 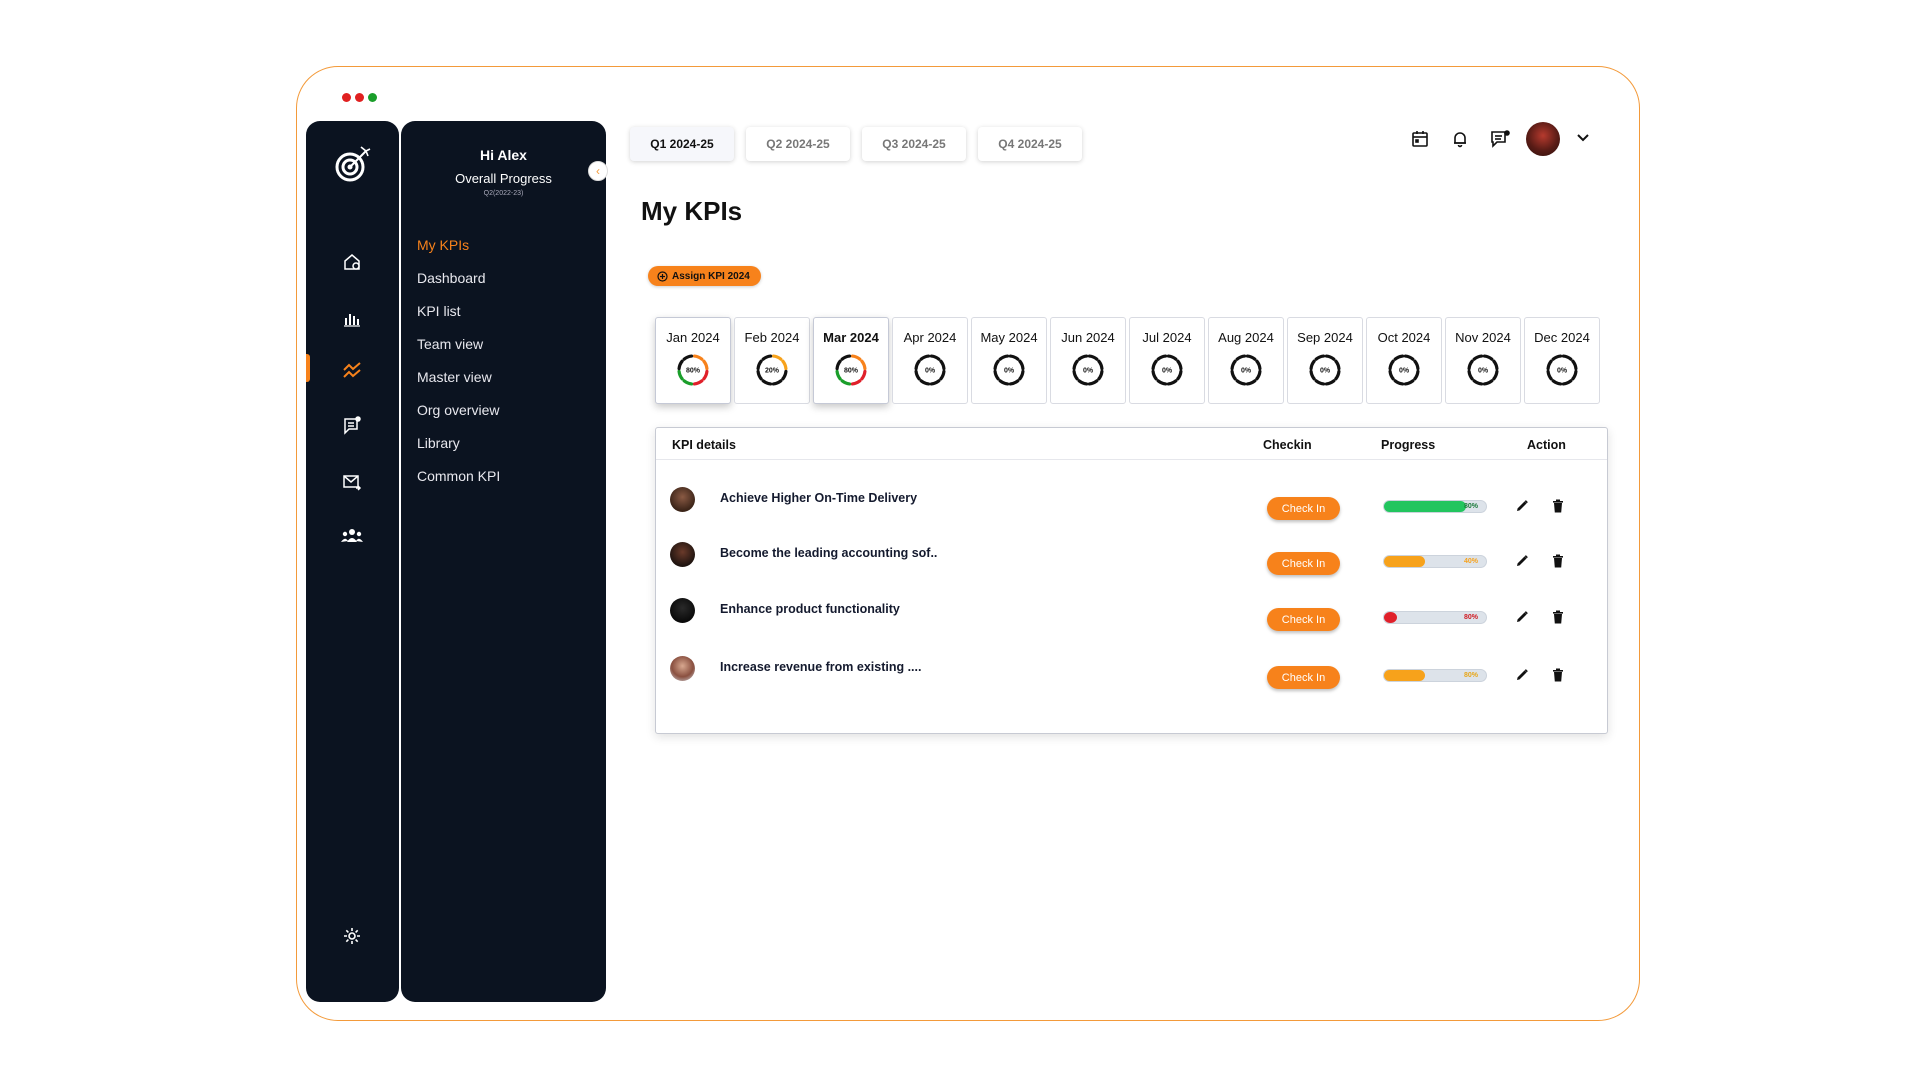 What do you see at coordinates (352, 482) in the screenshot?
I see `mail-forward-icon` at bounding box center [352, 482].